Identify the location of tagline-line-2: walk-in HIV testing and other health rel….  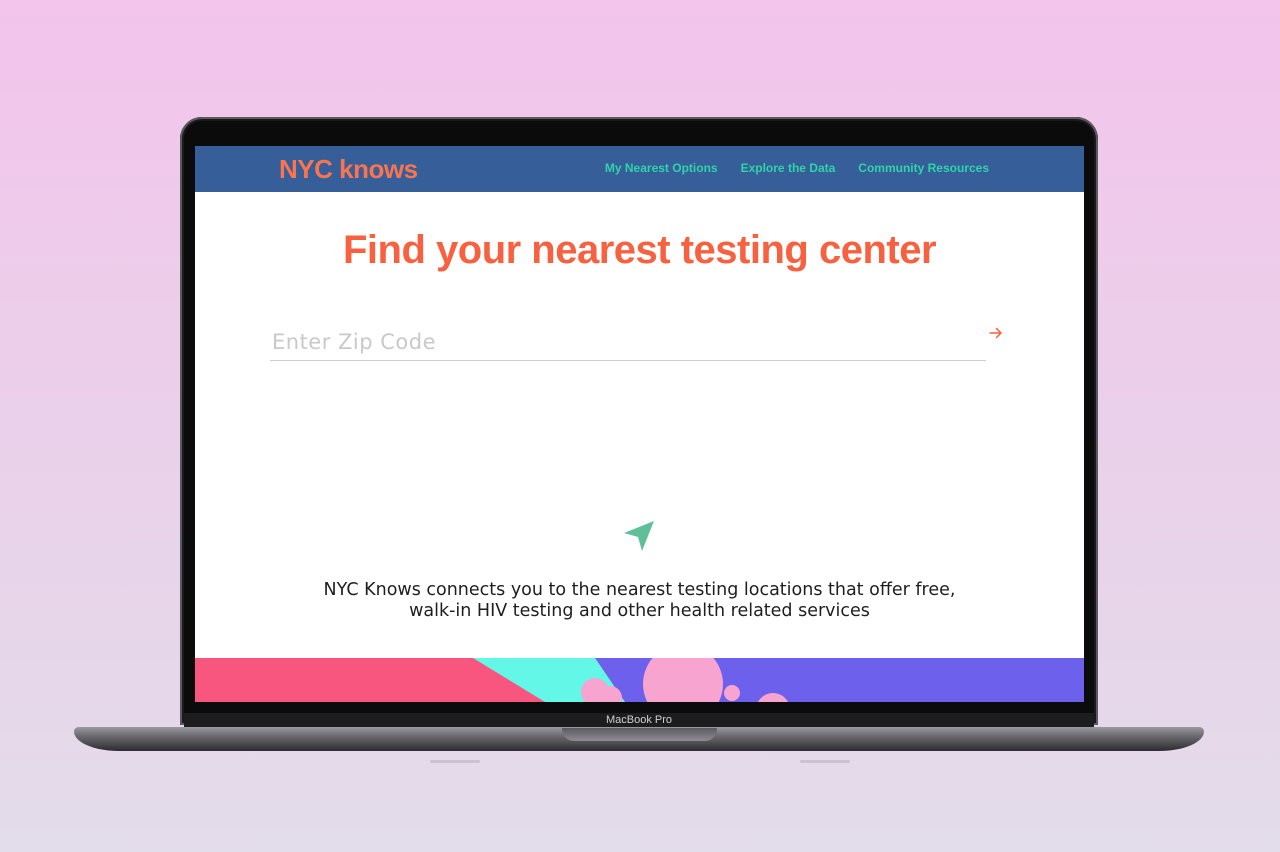
(639, 611).